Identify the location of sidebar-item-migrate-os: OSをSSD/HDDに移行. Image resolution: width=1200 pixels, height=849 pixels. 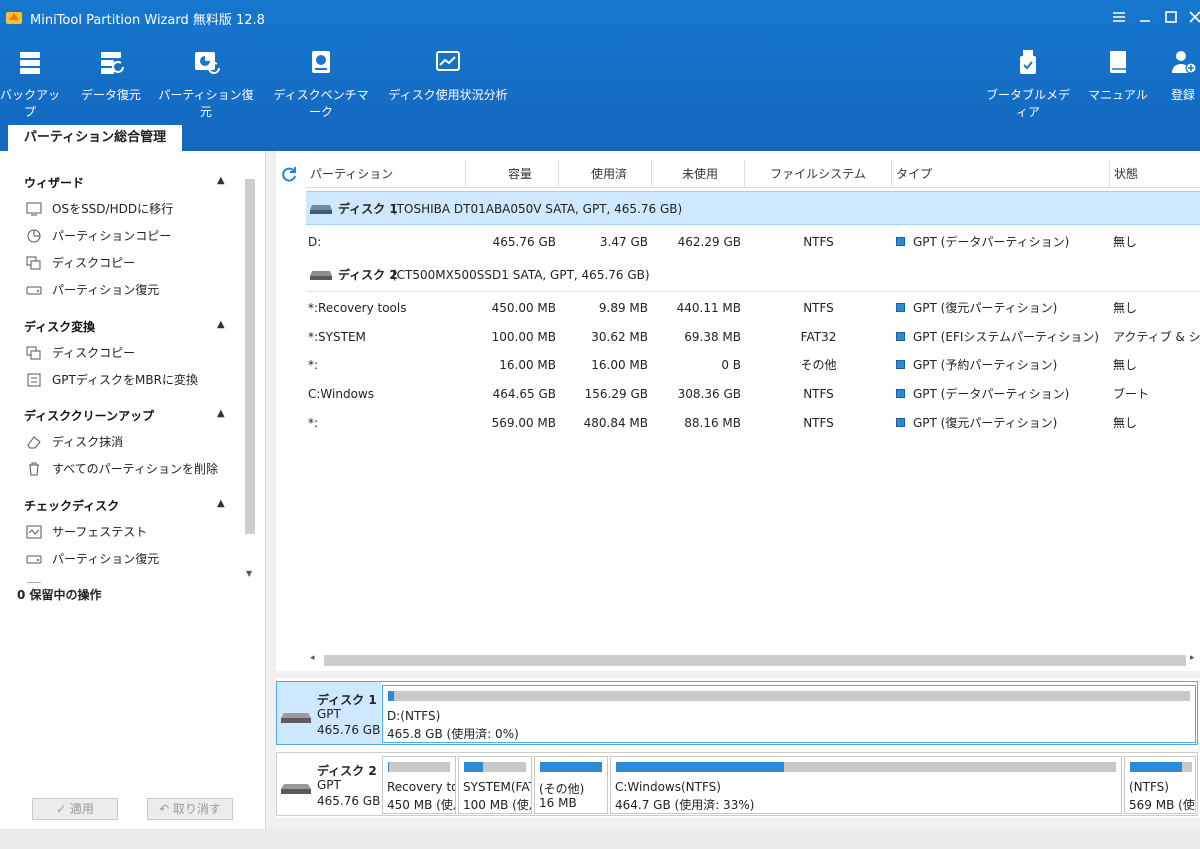
(99, 209).